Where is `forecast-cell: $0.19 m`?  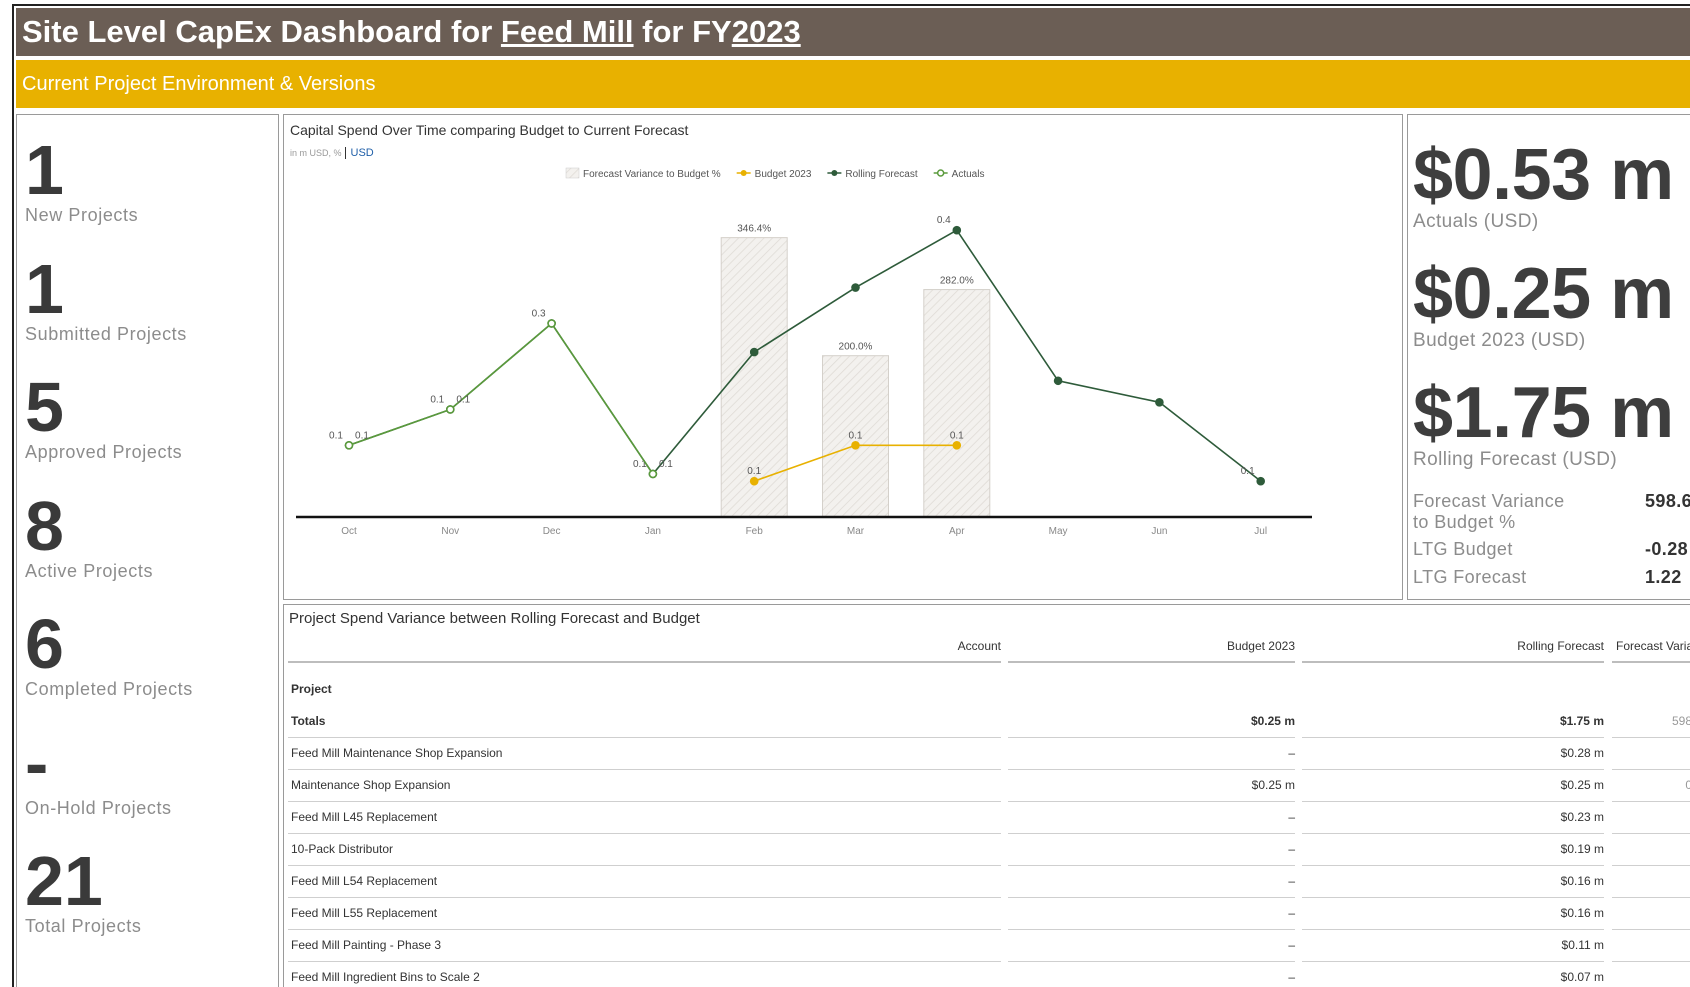
forecast-cell: $0.19 m is located at coordinates (1453, 850).